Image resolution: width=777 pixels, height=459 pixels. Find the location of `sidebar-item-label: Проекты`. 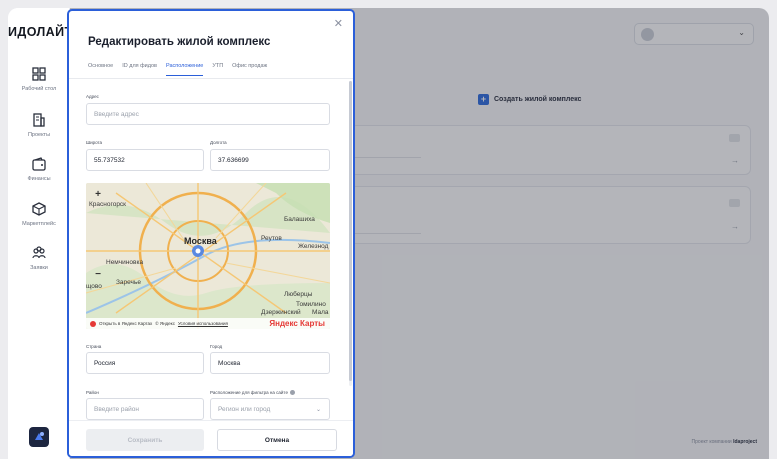

sidebar-item-label: Проекты is located at coordinates (39, 135).